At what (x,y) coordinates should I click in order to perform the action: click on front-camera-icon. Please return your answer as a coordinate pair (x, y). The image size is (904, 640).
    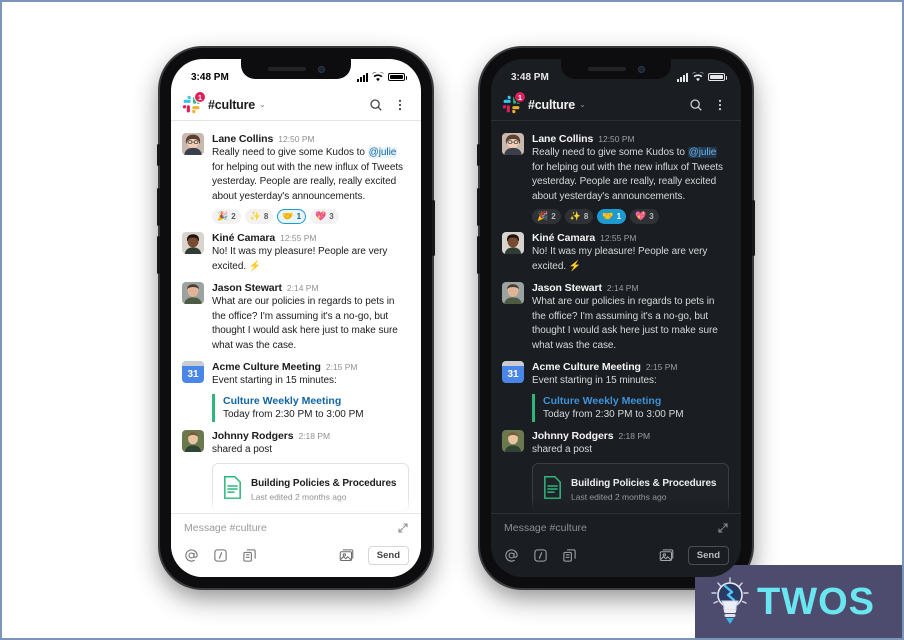
    Looking at the image, I should click on (321, 69).